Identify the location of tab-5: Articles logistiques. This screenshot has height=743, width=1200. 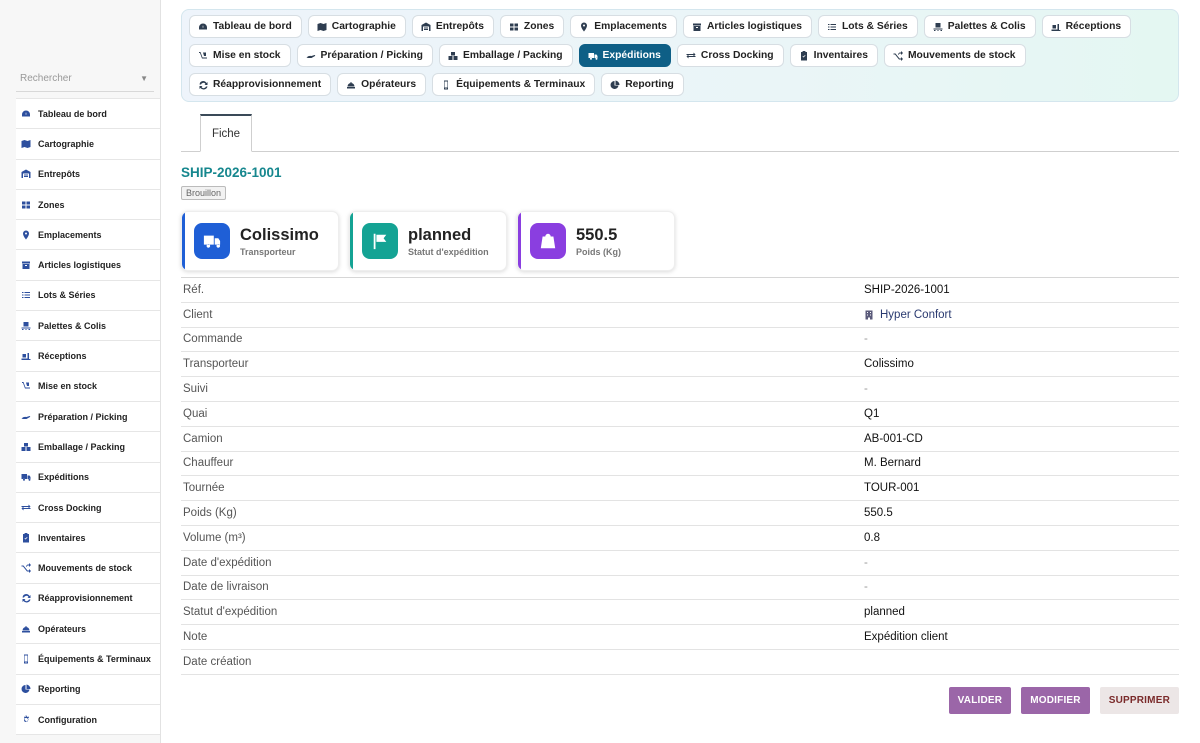
(747, 26).